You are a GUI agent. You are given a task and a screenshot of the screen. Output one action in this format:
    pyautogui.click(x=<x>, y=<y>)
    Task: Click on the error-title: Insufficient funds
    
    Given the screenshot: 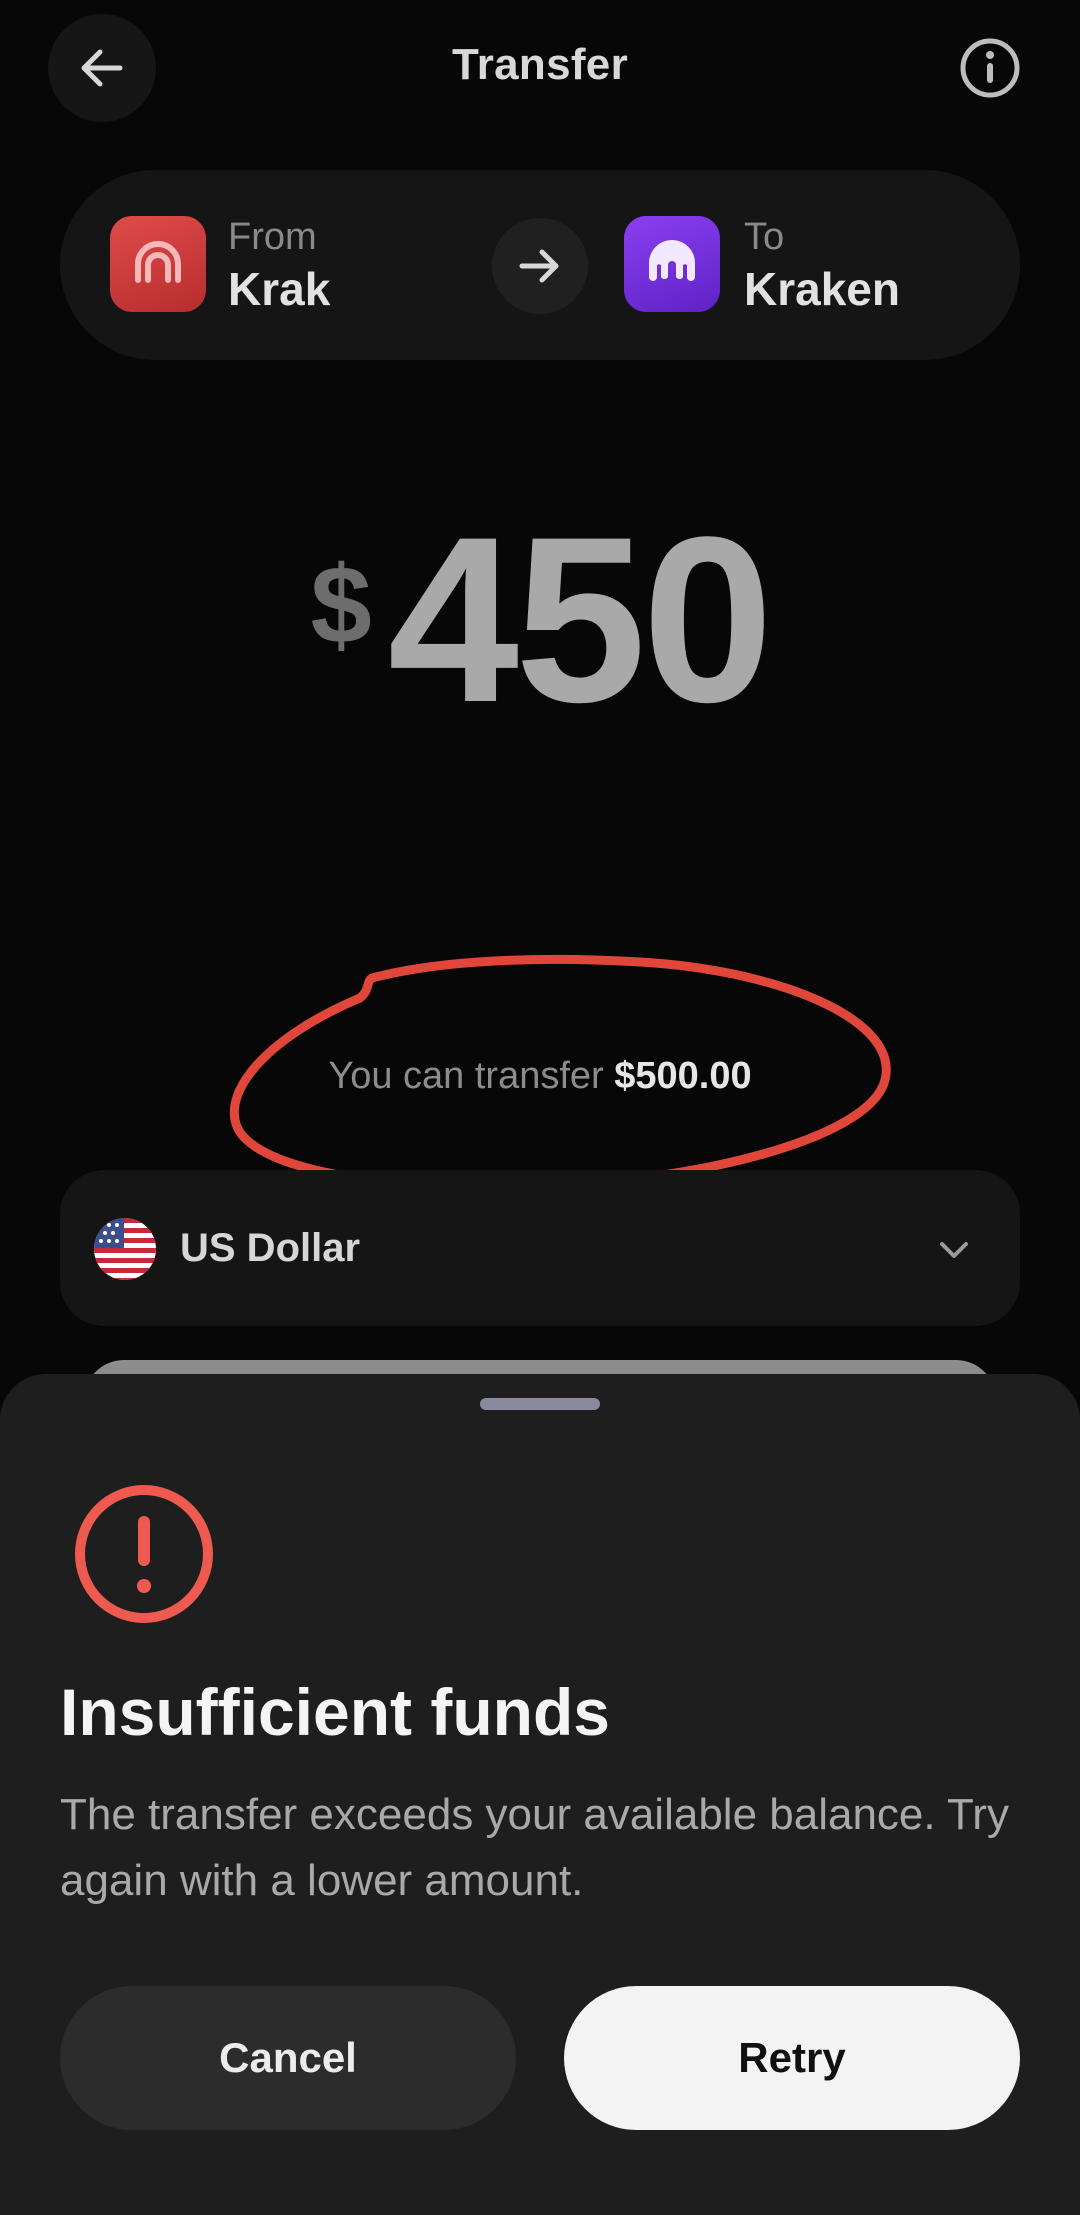 What is the action you would take?
    pyautogui.click(x=335, y=1712)
    